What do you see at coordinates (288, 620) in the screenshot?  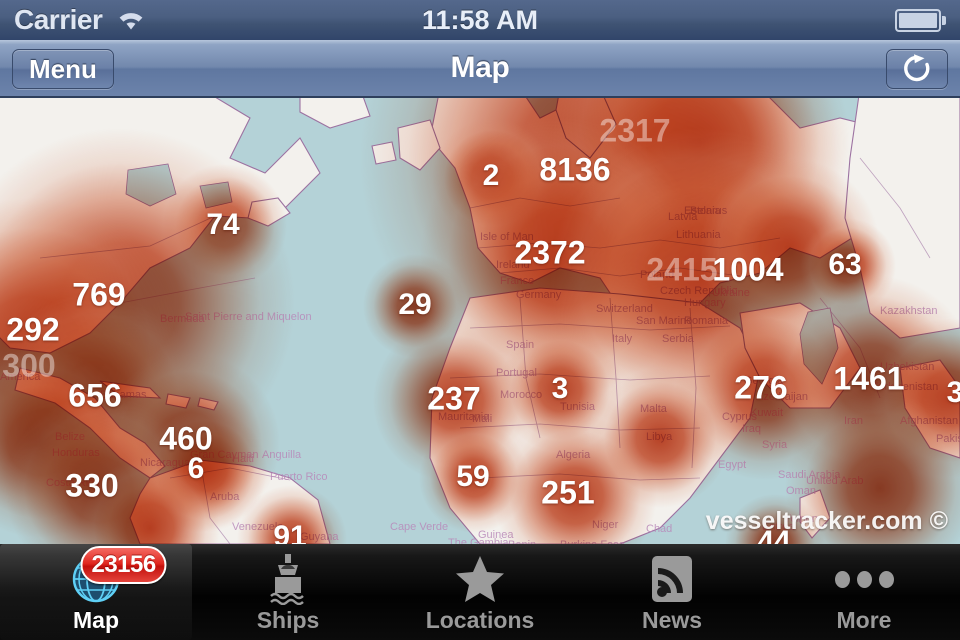 I see `tab-ships-label: Ships` at bounding box center [288, 620].